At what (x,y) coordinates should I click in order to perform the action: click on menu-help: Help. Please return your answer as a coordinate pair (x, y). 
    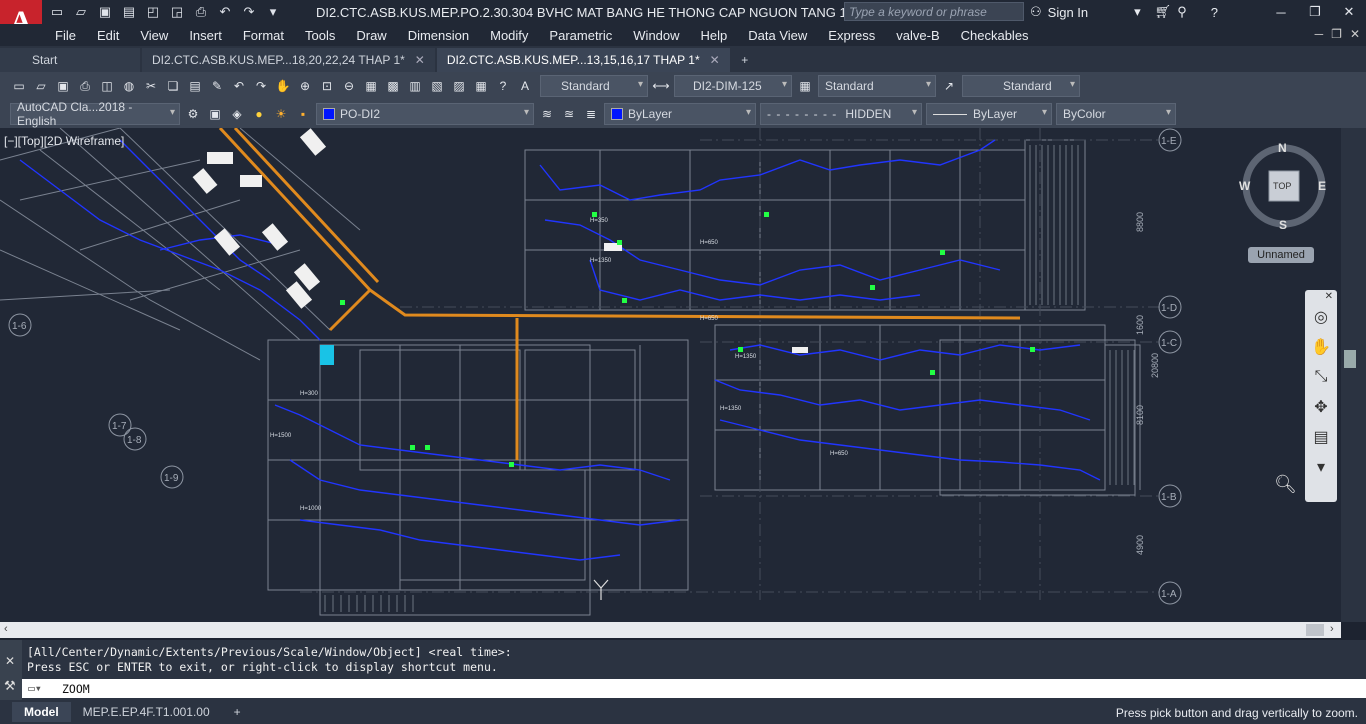
    Looking at the image, I should click on (714, 35).